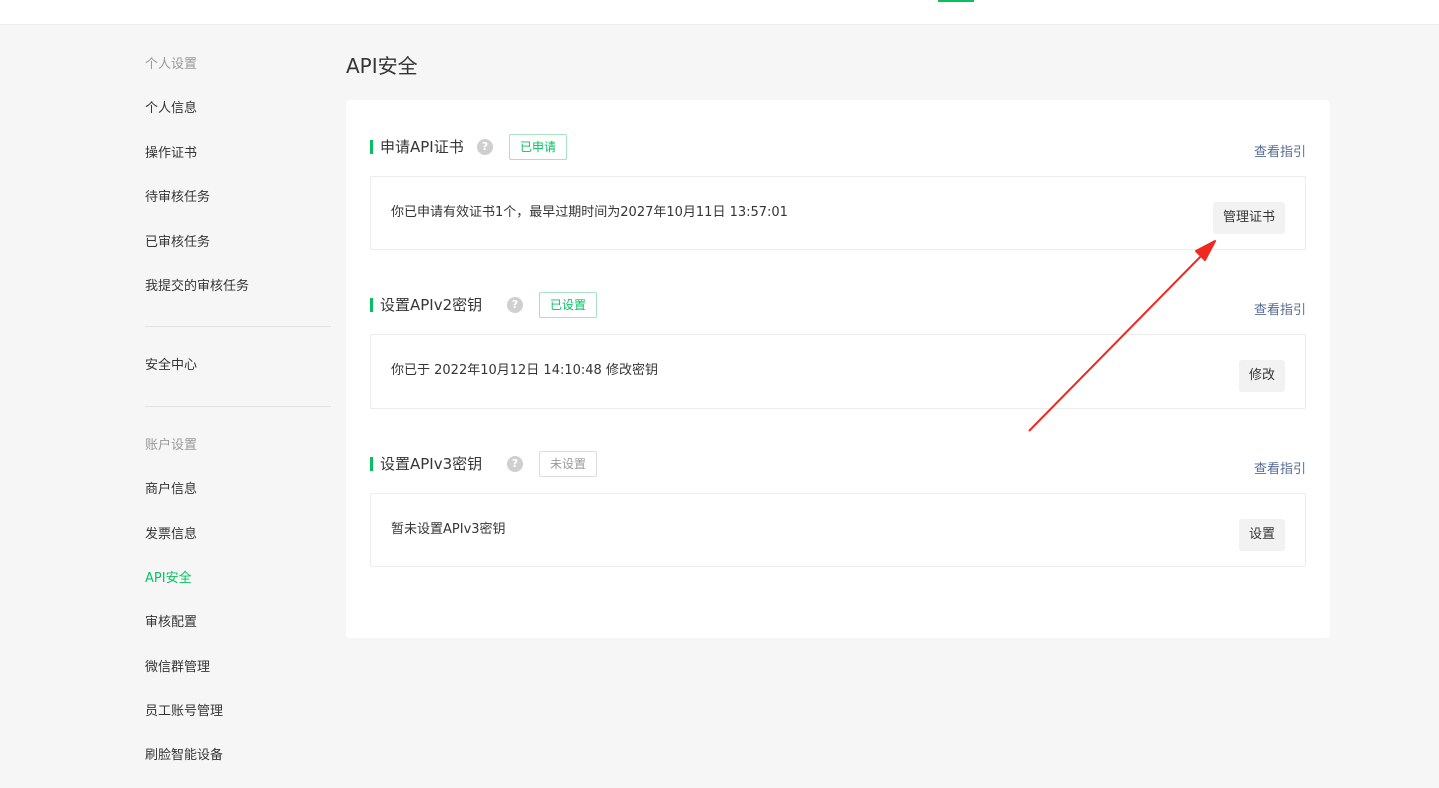  I want to click on status-badge: 已设置, so click(568, 305).